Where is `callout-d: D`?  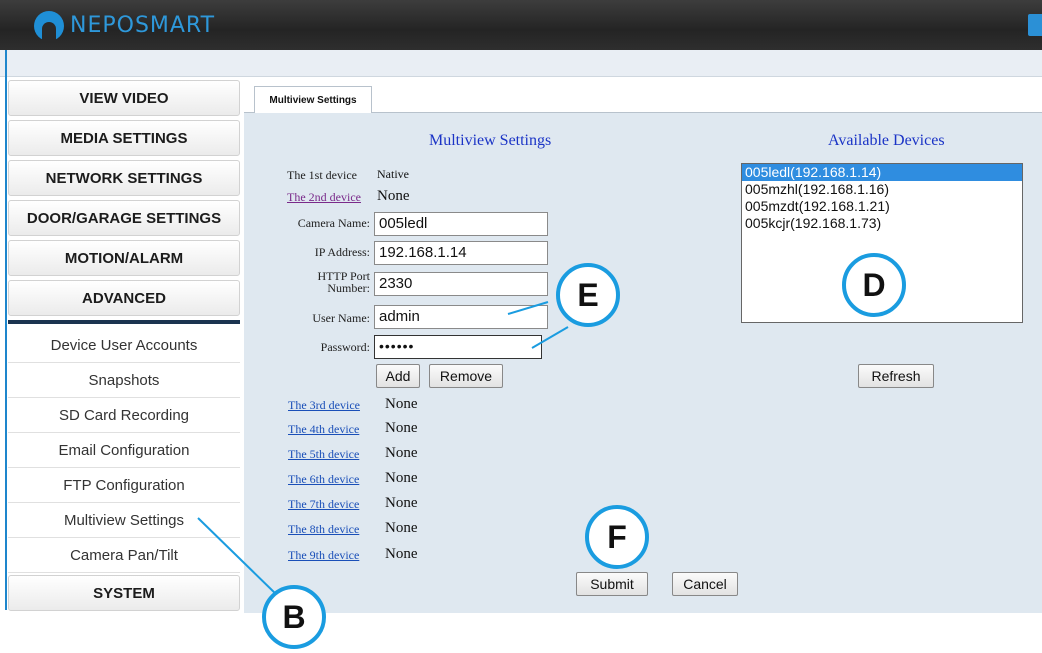 callout-d: D is located at coordinates (874, 285).